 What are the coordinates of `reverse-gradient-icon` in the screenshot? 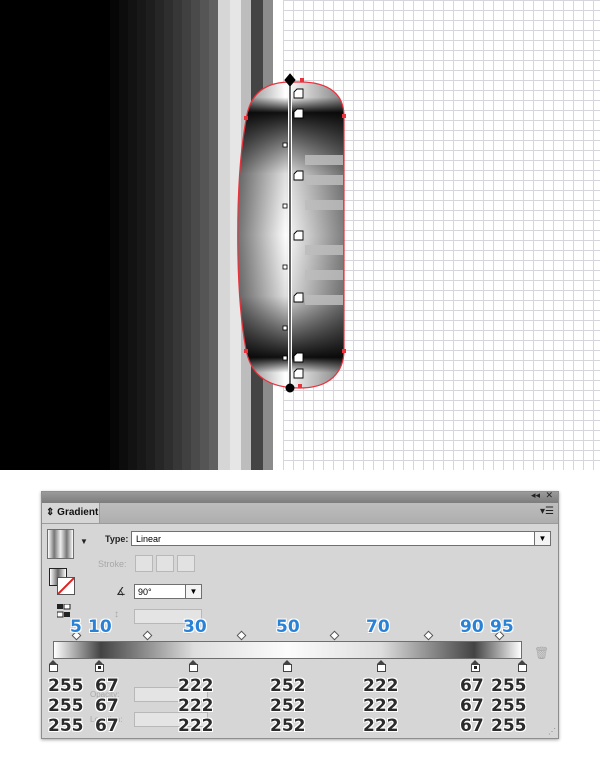 It's located at (64, 611).